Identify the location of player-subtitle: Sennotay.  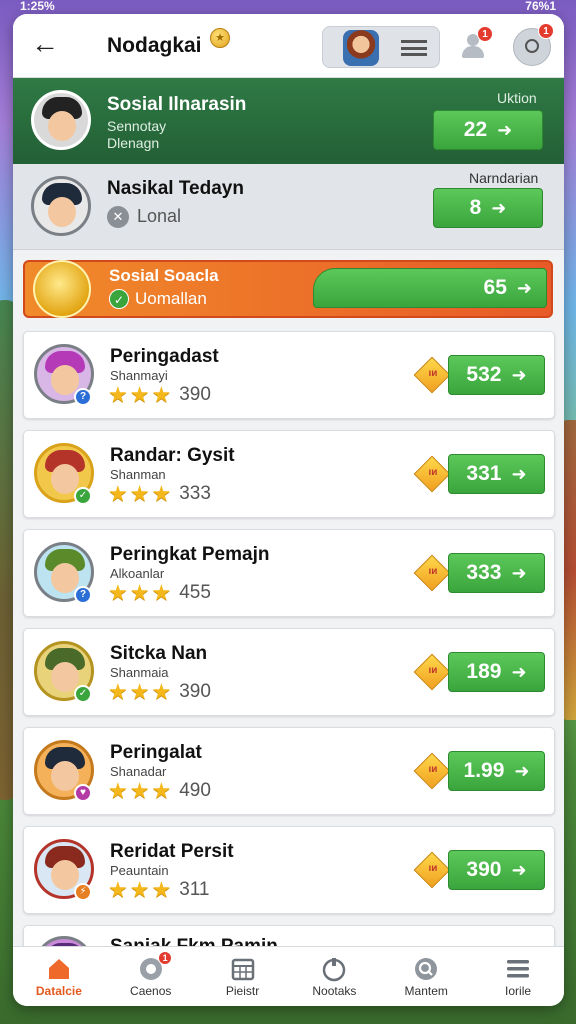
(137, 126).